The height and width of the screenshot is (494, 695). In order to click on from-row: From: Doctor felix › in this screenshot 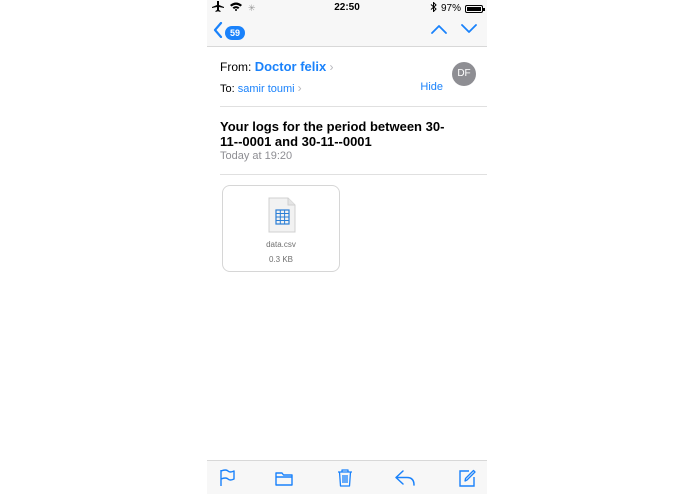, I will do `click(277, 66)`.